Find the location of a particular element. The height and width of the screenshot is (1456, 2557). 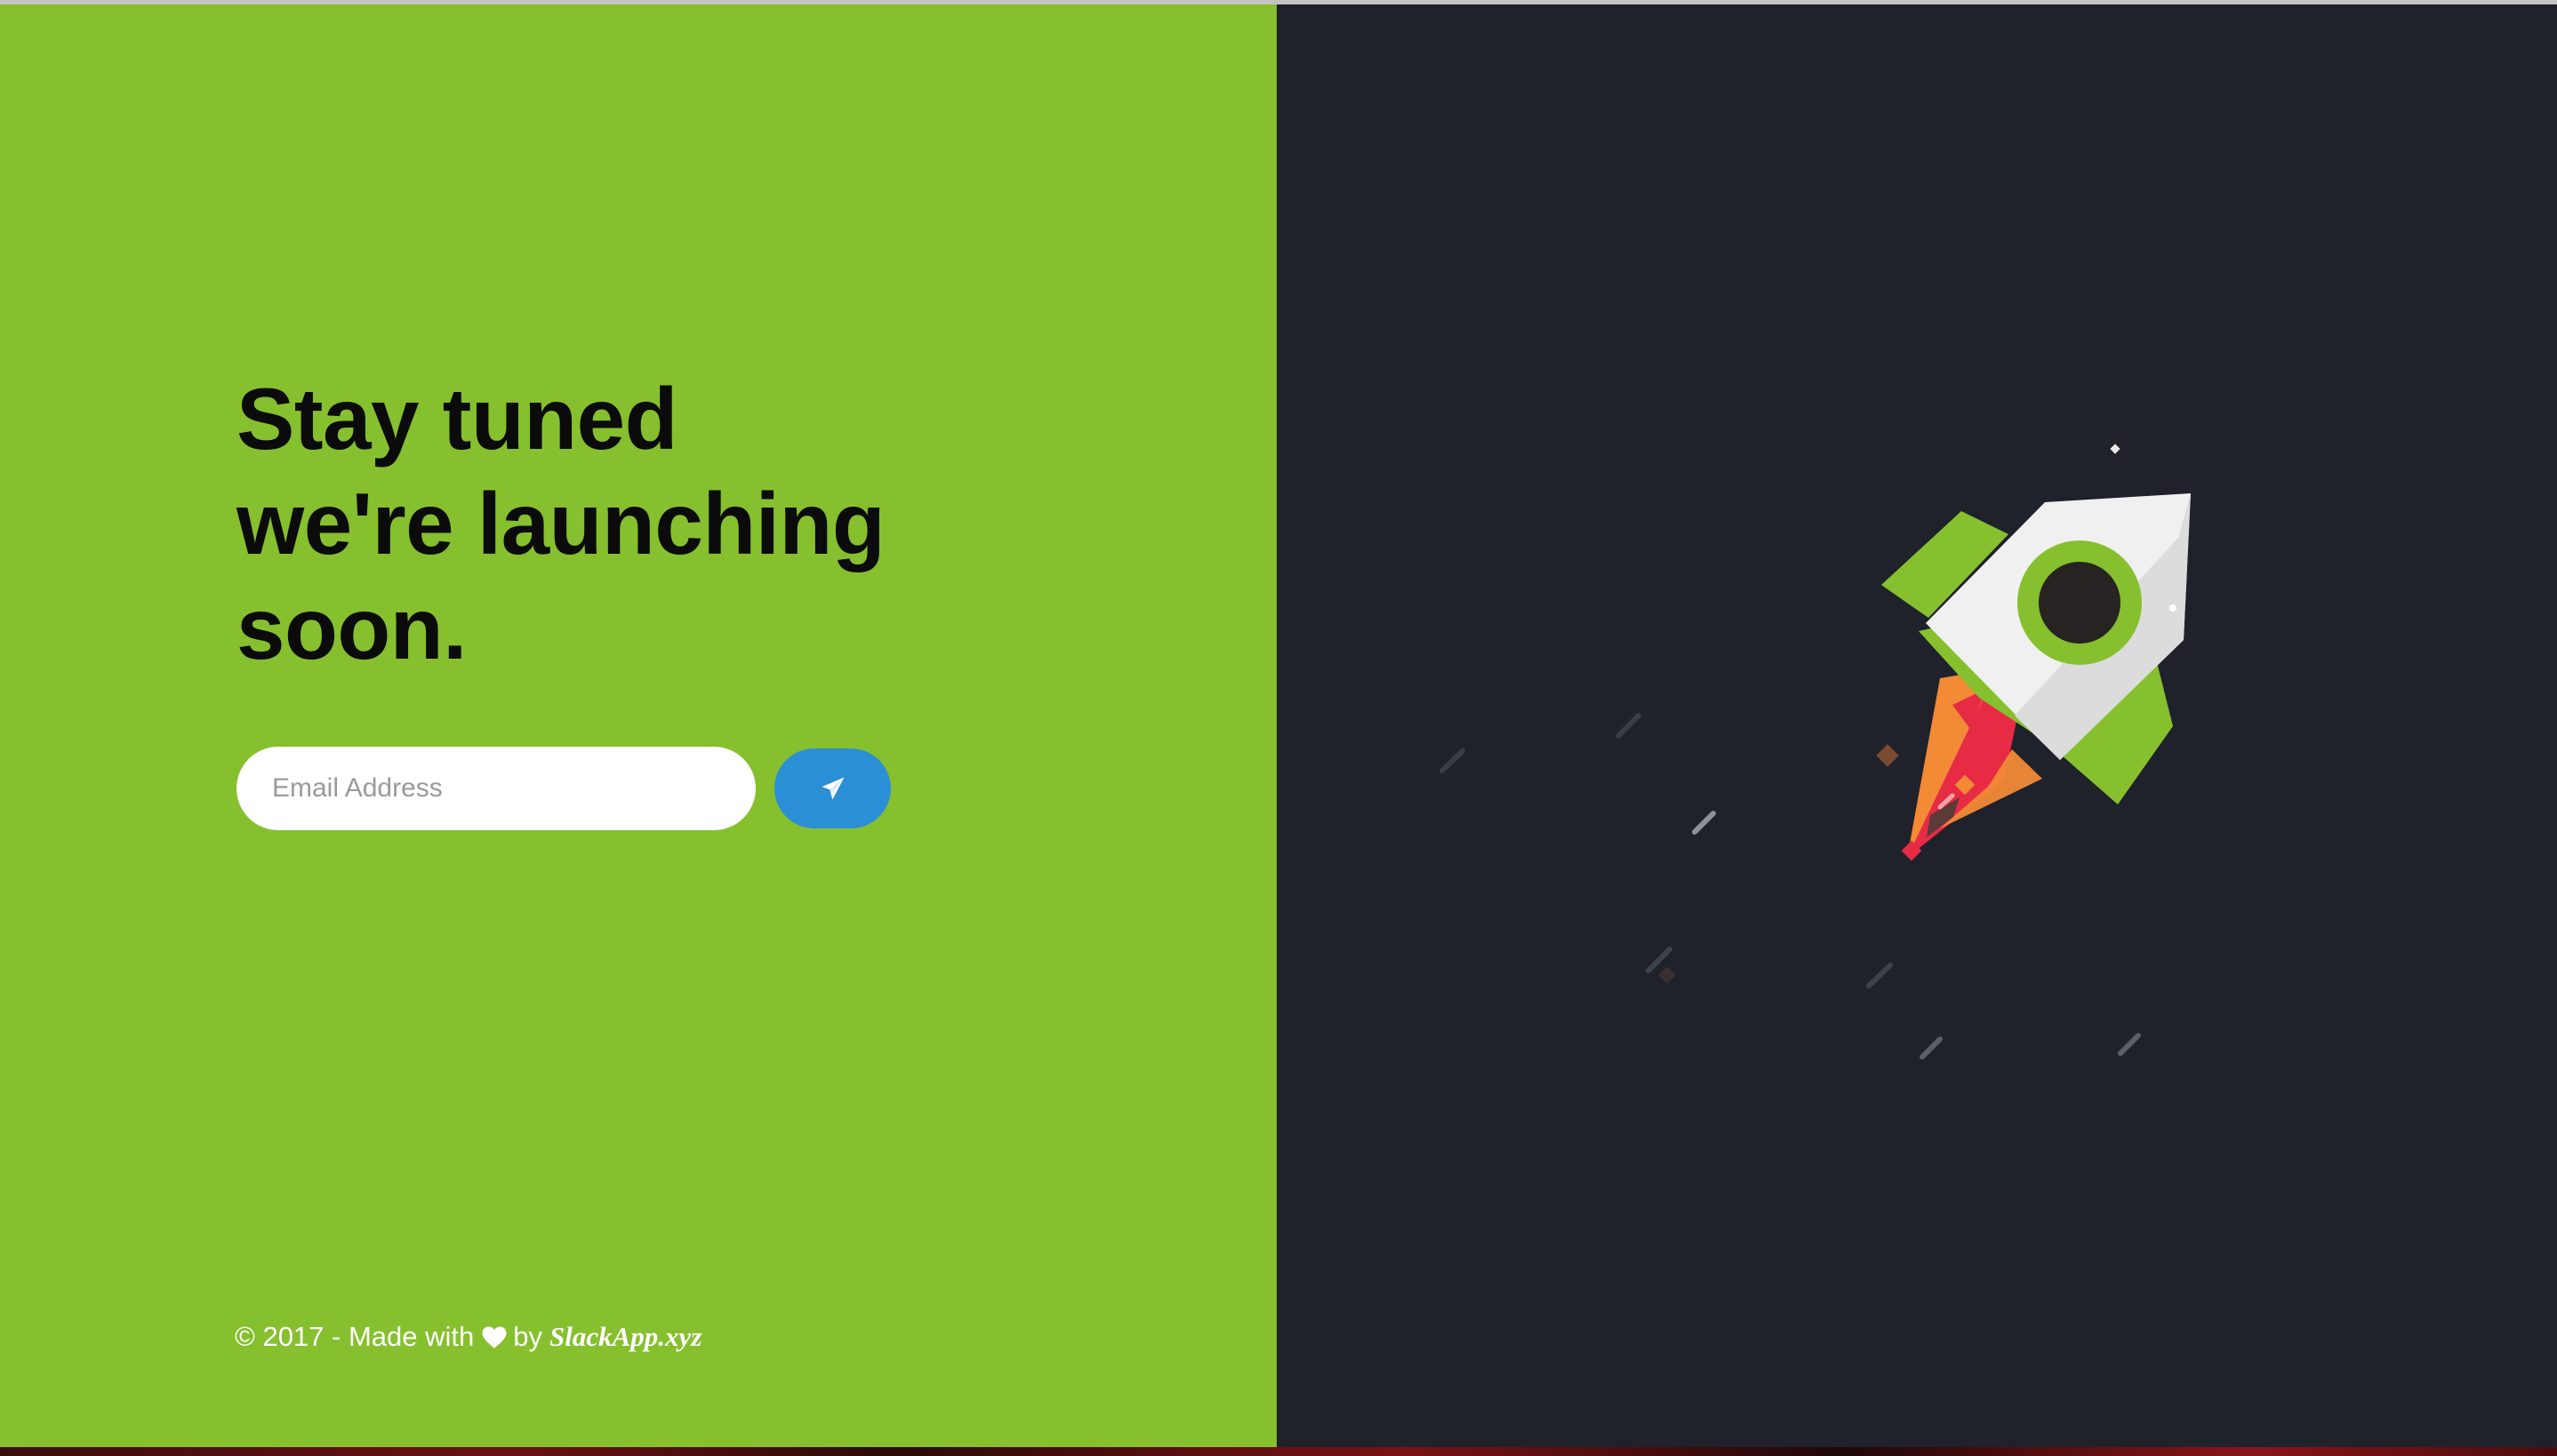

headline-line-3: soon. is located at coordinates (351, 628).